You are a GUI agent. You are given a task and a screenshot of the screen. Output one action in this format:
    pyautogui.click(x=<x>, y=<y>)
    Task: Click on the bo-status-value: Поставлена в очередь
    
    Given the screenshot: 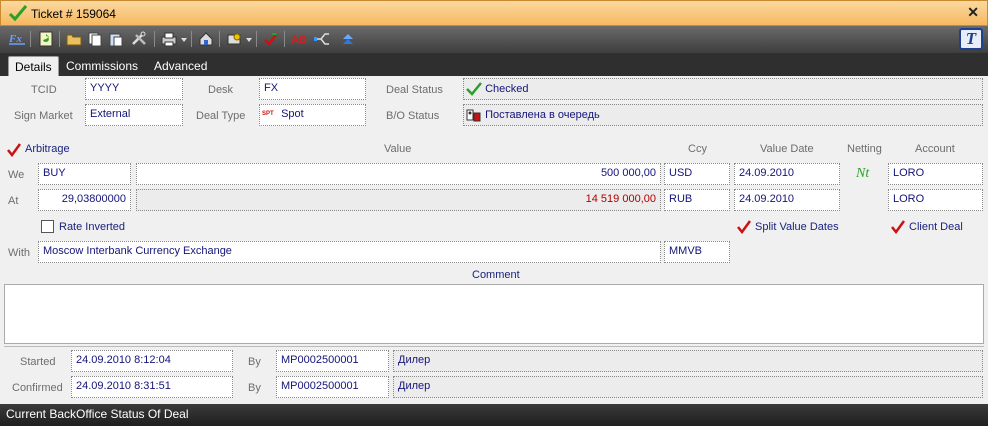 What is the action you would take?
    pyautogui.click(x=542, y=114)
    